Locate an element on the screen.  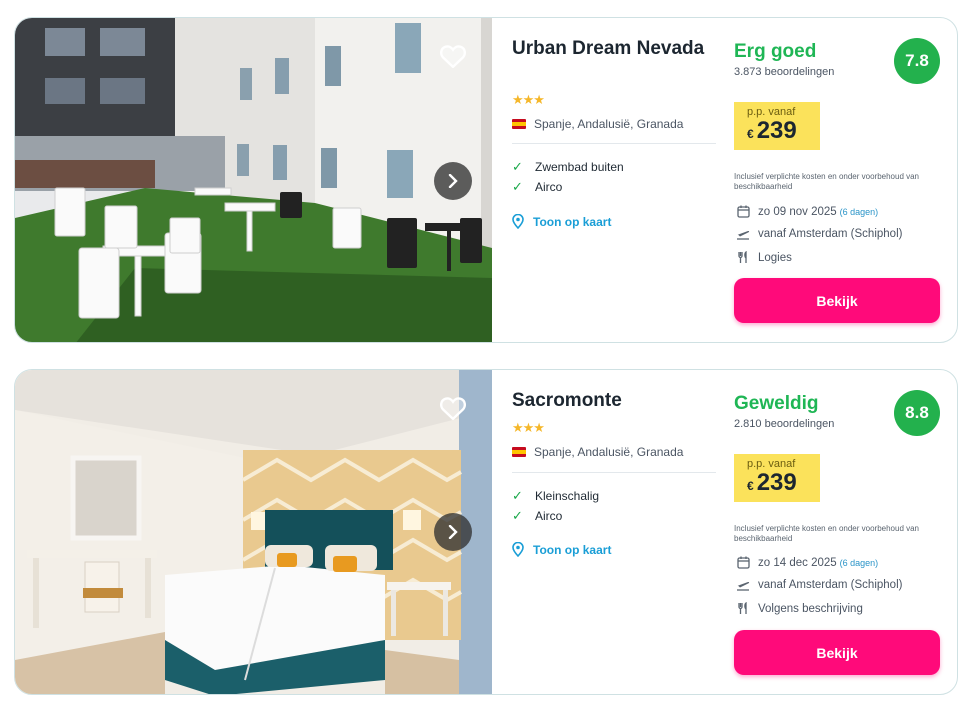
review-count: 2.810 beoordelingen is located at coordinates (784, 424).